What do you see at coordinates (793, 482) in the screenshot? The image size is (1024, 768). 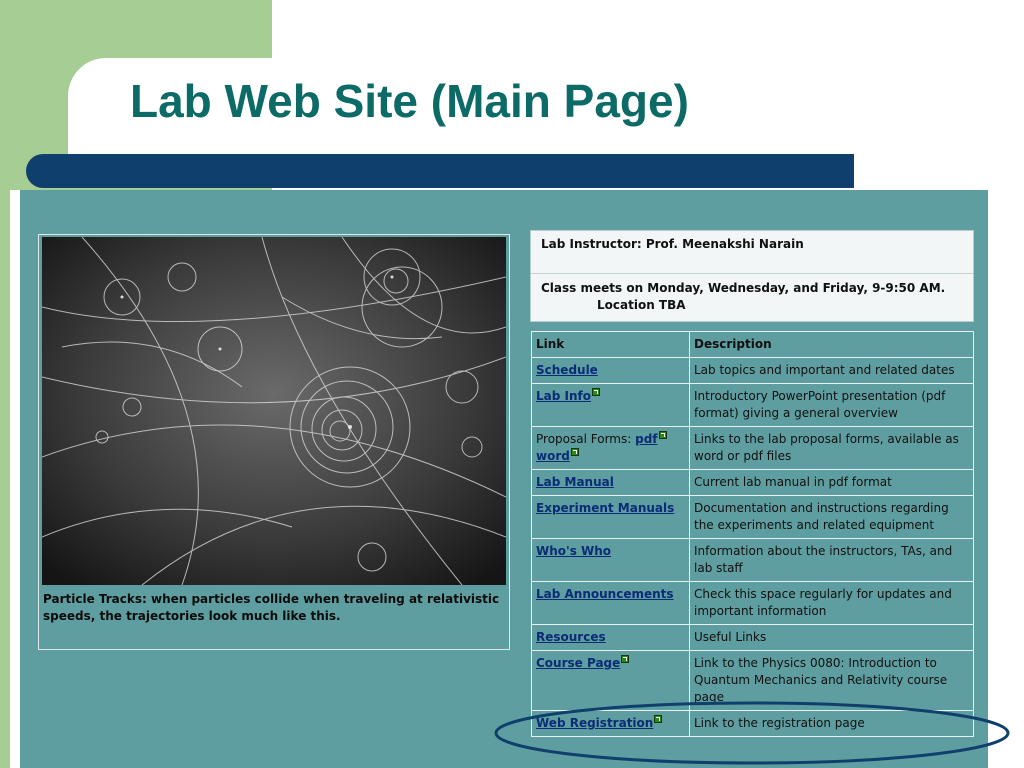 I see `description-cell: Current lab manual in pdf format` at bounding box center [793, 482].